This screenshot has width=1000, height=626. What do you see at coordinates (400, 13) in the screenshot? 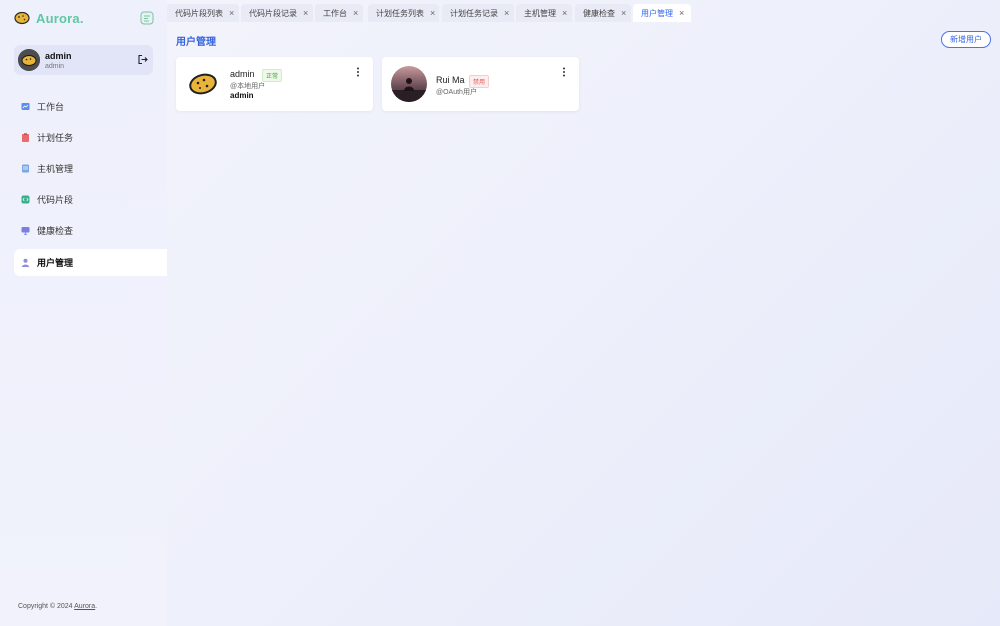
I see `tab-label: 计划任务列表` at bounding box center [400, 13].